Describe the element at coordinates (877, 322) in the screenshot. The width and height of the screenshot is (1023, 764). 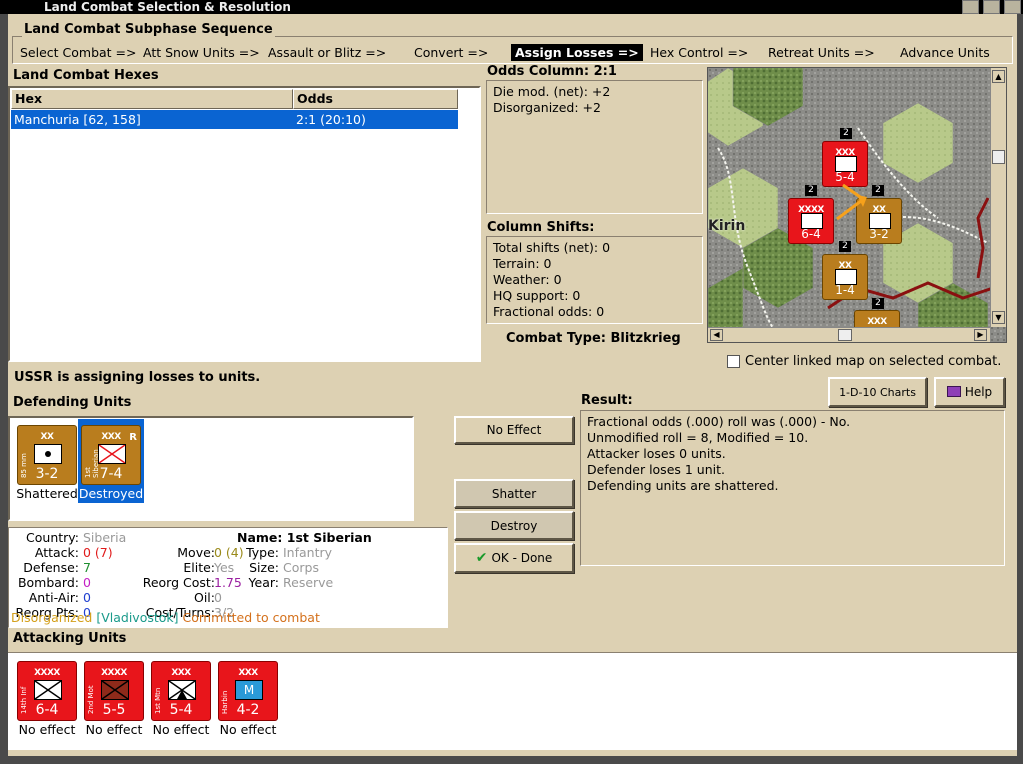
I see `counter-size: XXX` at that location.